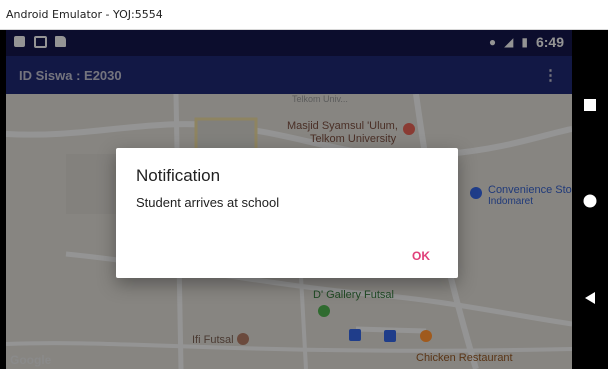 This screenshot has width=608, height=369. I want to click on map-label-dgallery: D' Gallery Futsal, so click(353, 295).